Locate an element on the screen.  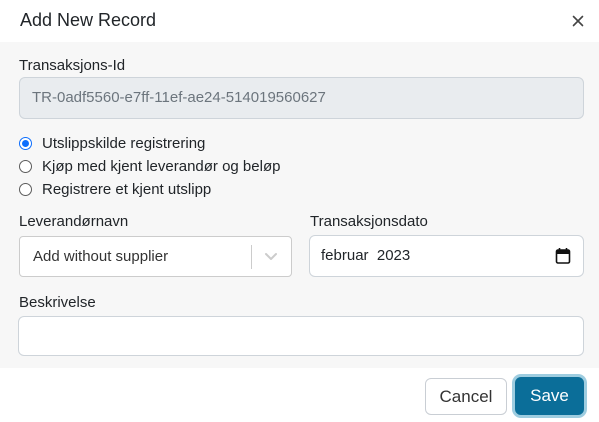
select-divider is located at coordinates (251, 257).